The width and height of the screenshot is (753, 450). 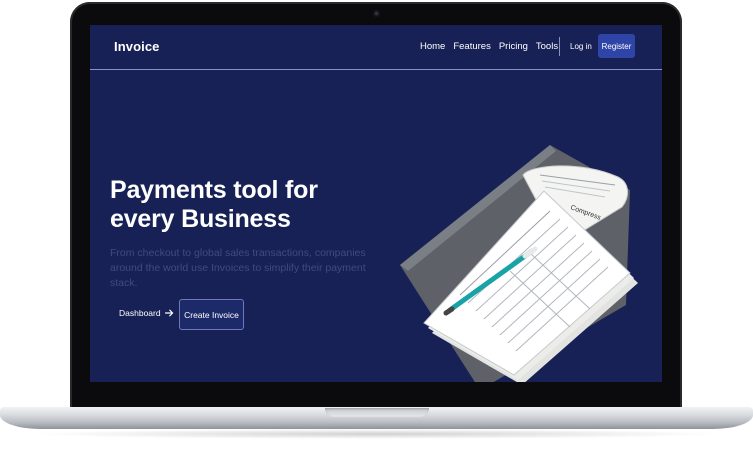 What do you see at coordinates (547, 46) in the screenshot?
I see `nav-link-tools: Tools` at bounding box center [547, 46].